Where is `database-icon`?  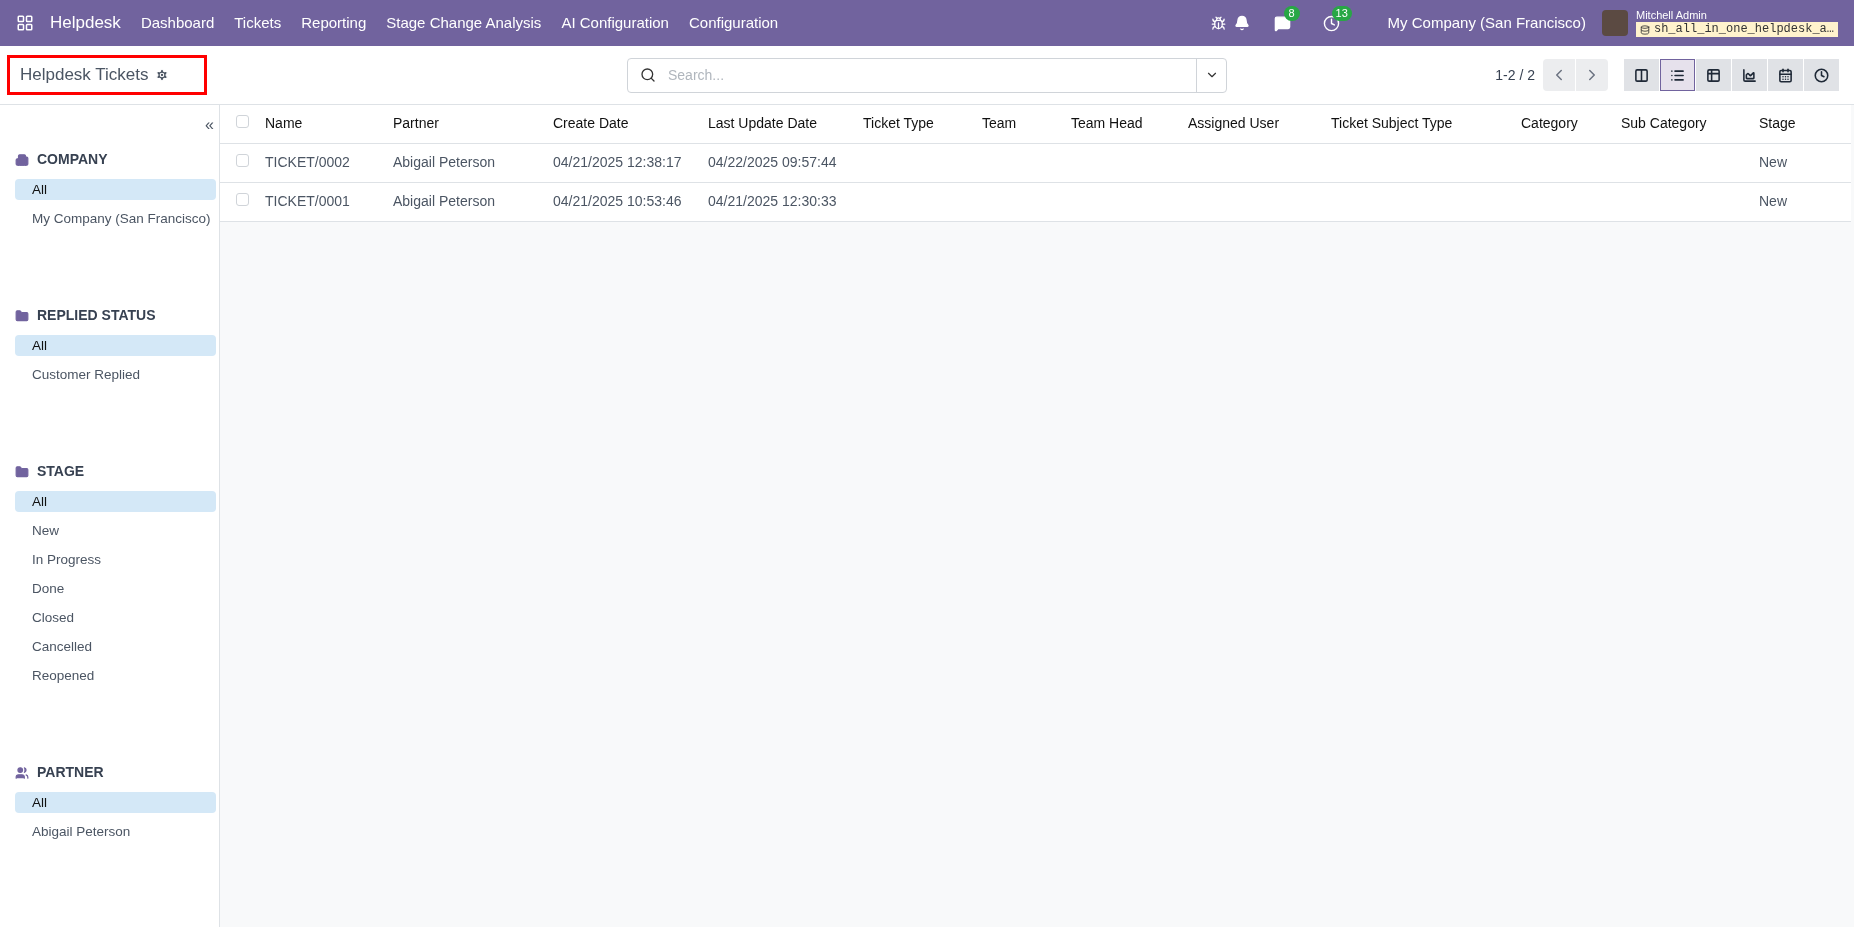
database-icon is located at coordinates (1644, 29).